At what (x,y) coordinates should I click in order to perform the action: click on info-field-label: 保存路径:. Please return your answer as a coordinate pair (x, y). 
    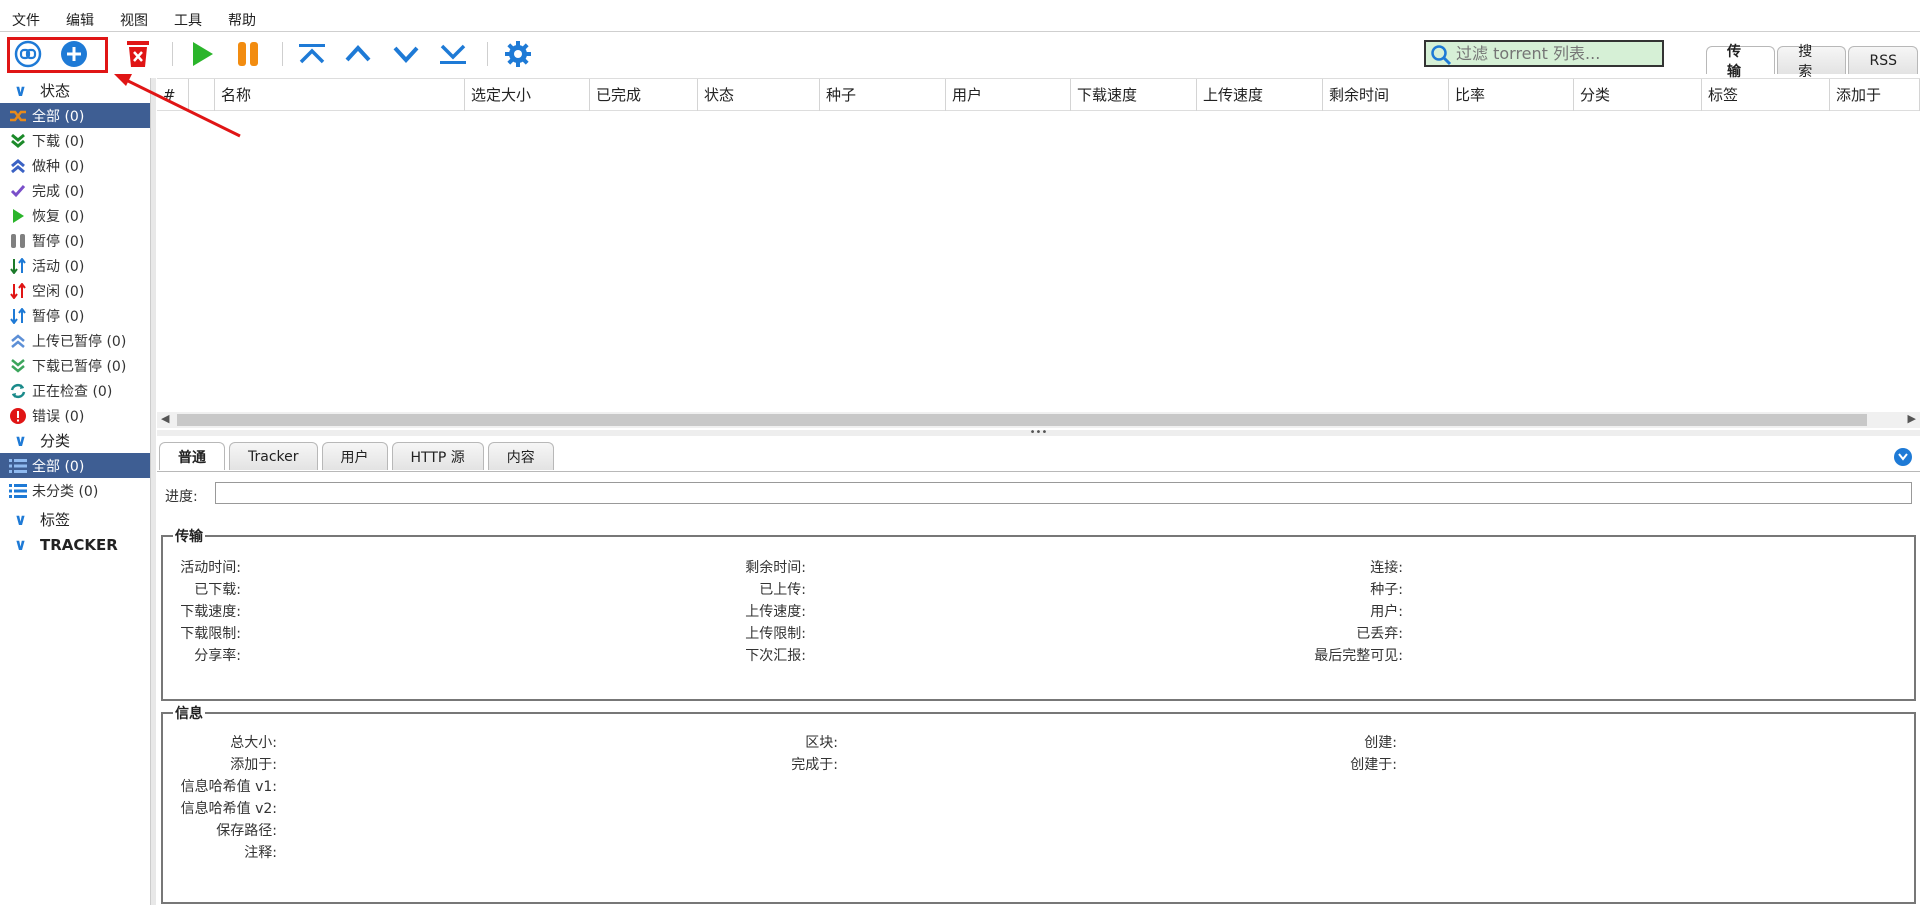
    Looking at the image, I should click on (246, 831).